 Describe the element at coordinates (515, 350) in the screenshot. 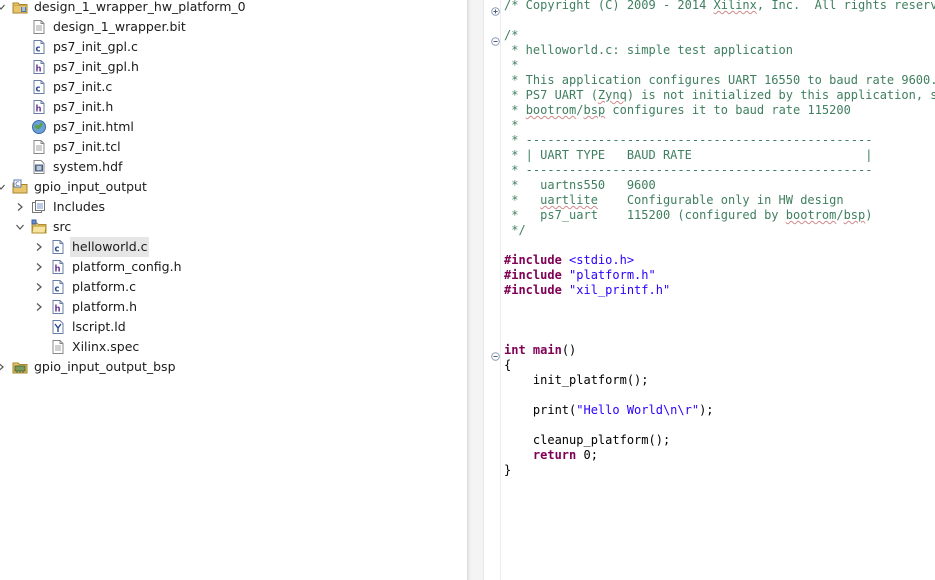

I see `code-token: int` at that location.